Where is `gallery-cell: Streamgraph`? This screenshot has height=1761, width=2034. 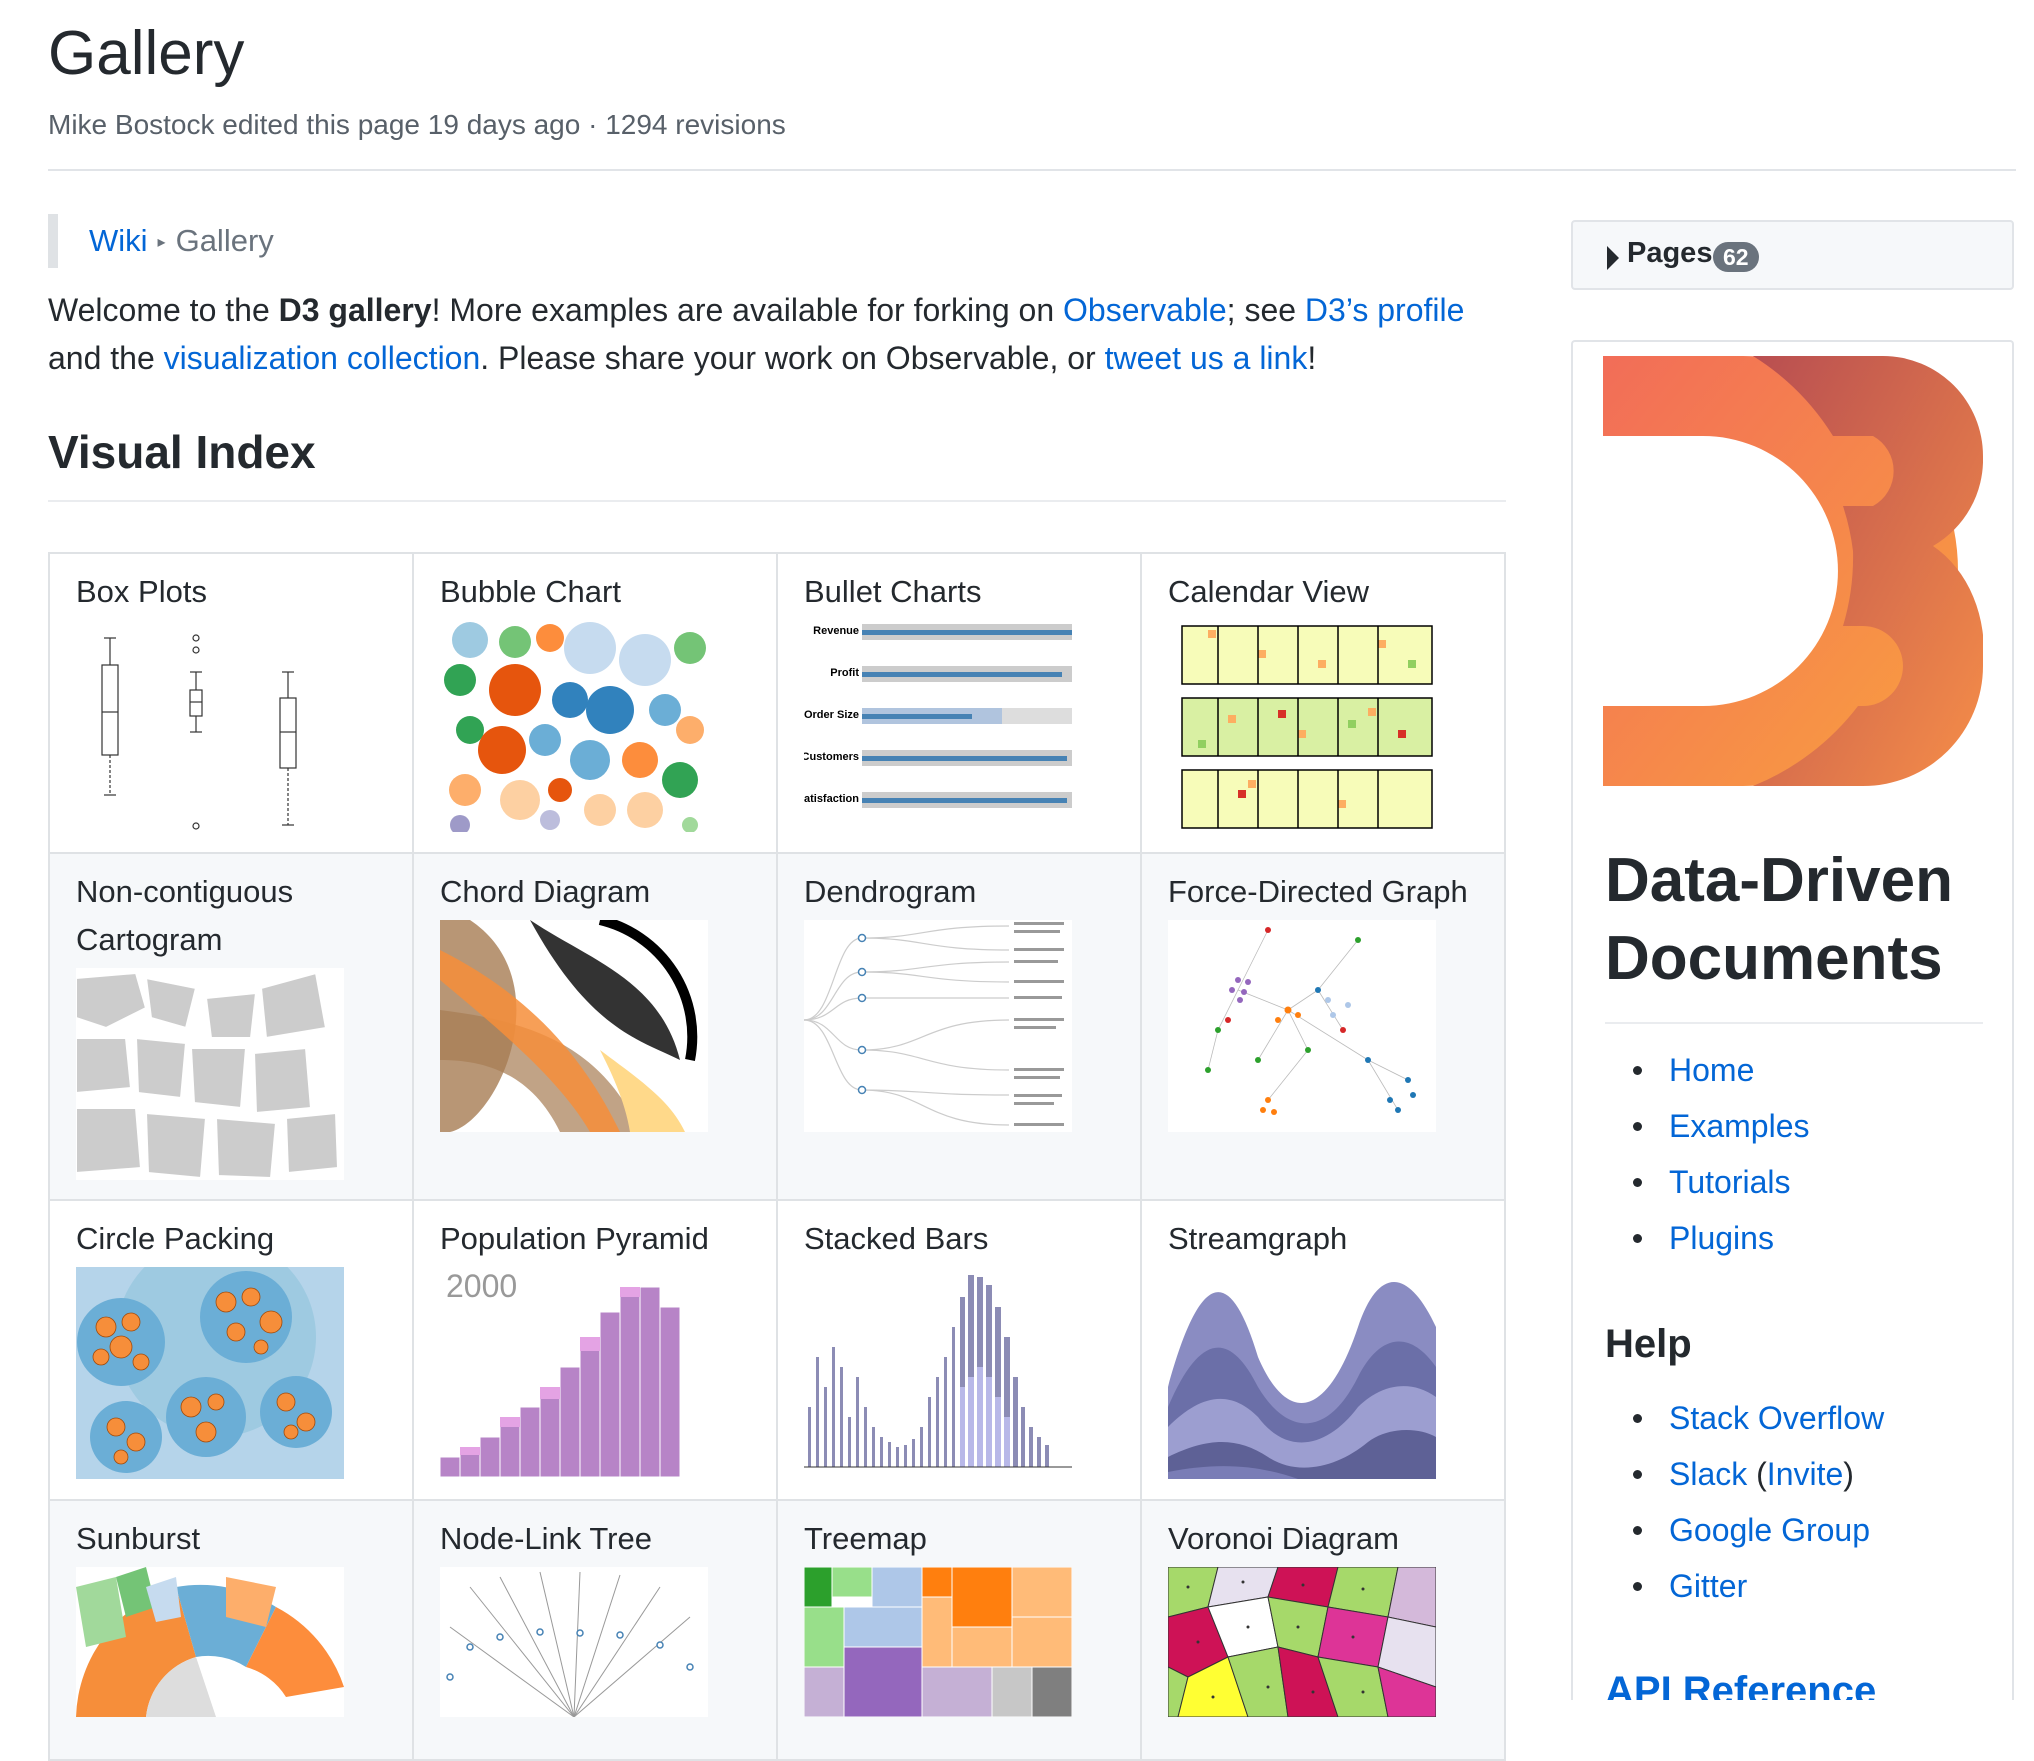 gallery-cell: Streamgraph is located at coordinates (1323, 1350).